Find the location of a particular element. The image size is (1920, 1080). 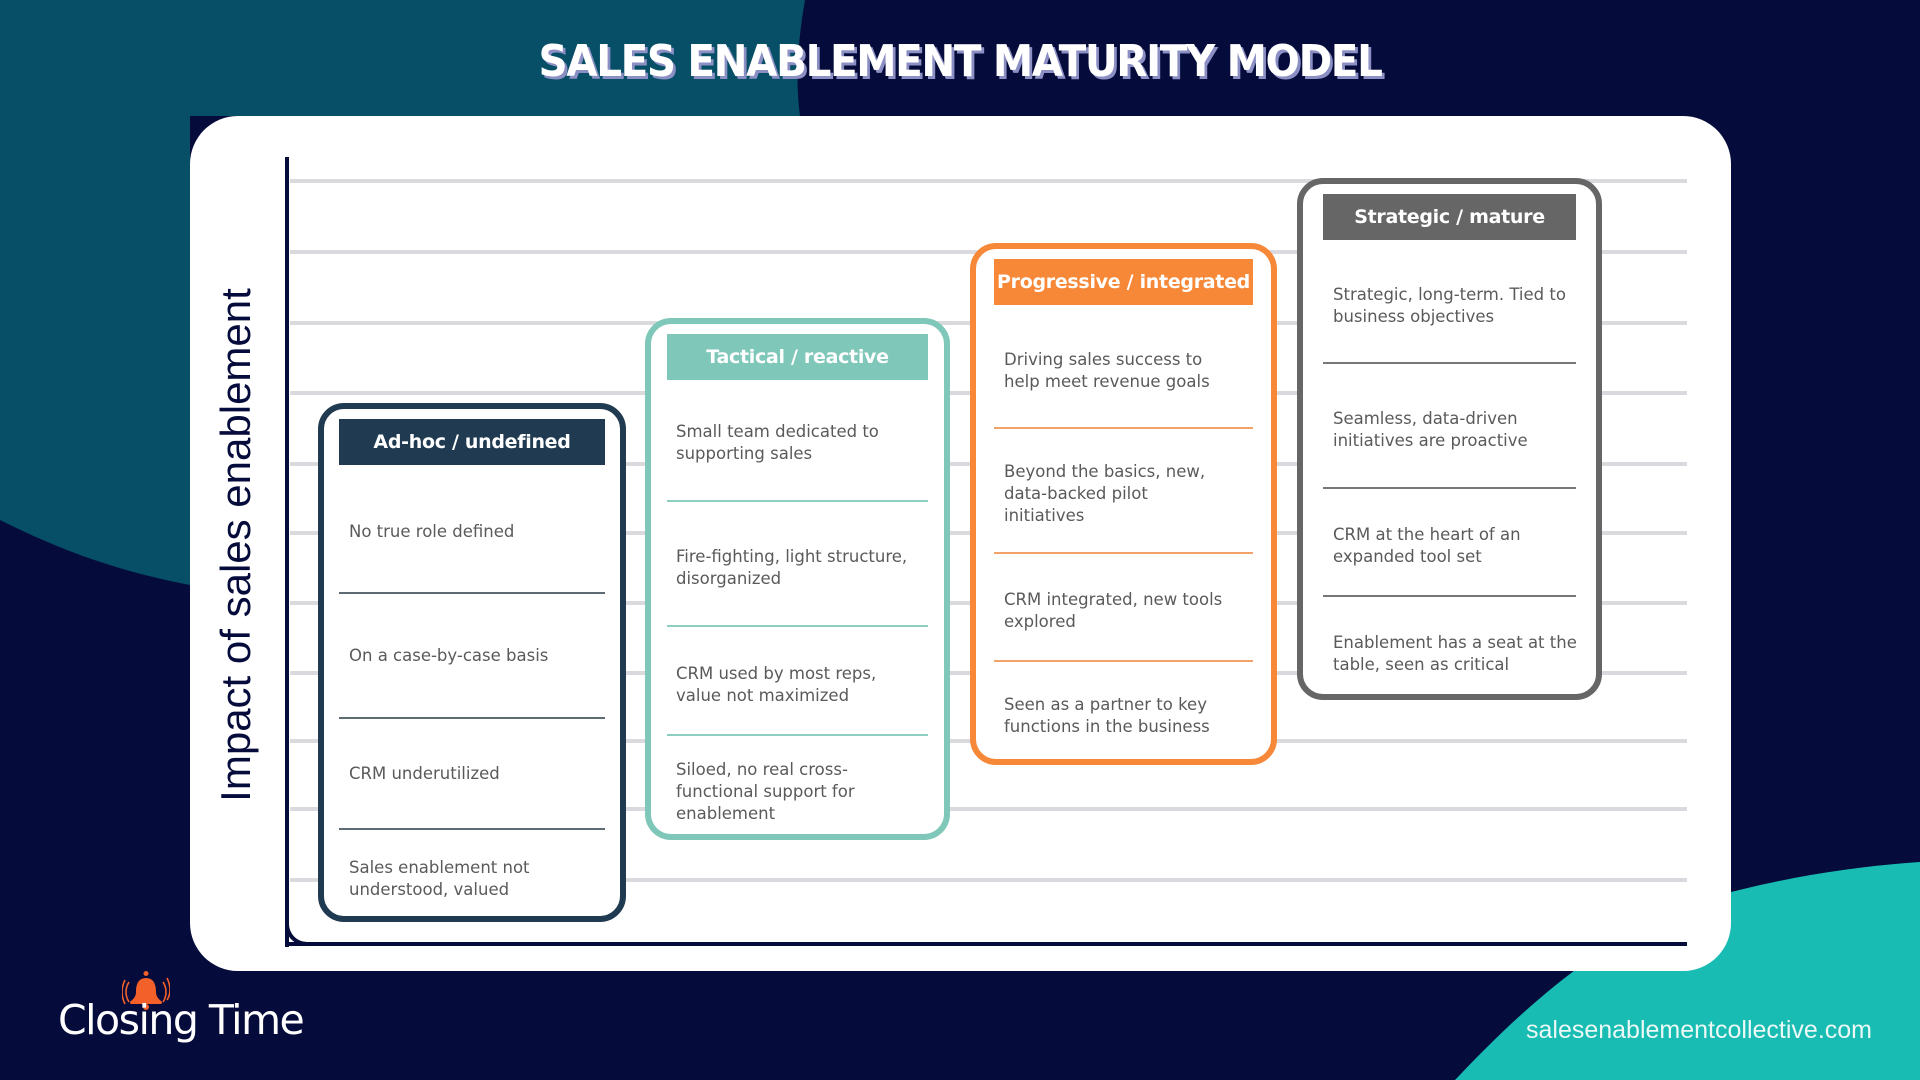

y-axis is located at coordinates (287, 552).